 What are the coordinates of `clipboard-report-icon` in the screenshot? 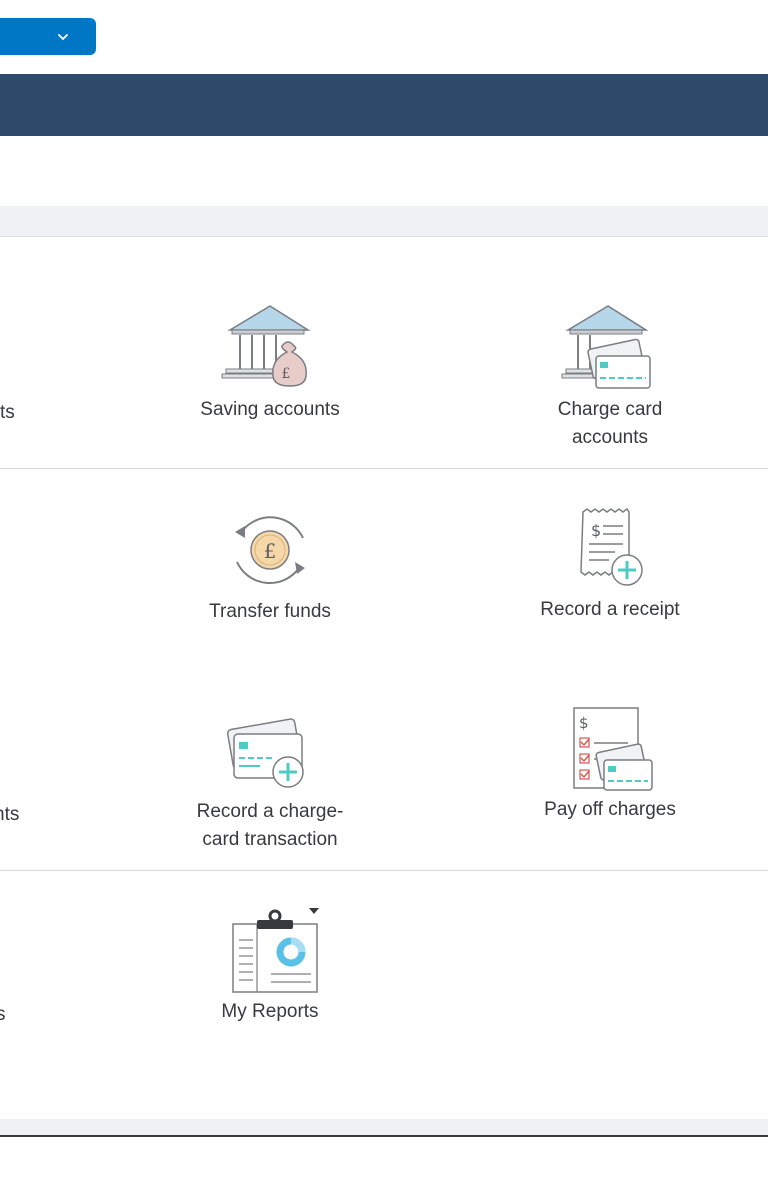 It's located at (275, 950).